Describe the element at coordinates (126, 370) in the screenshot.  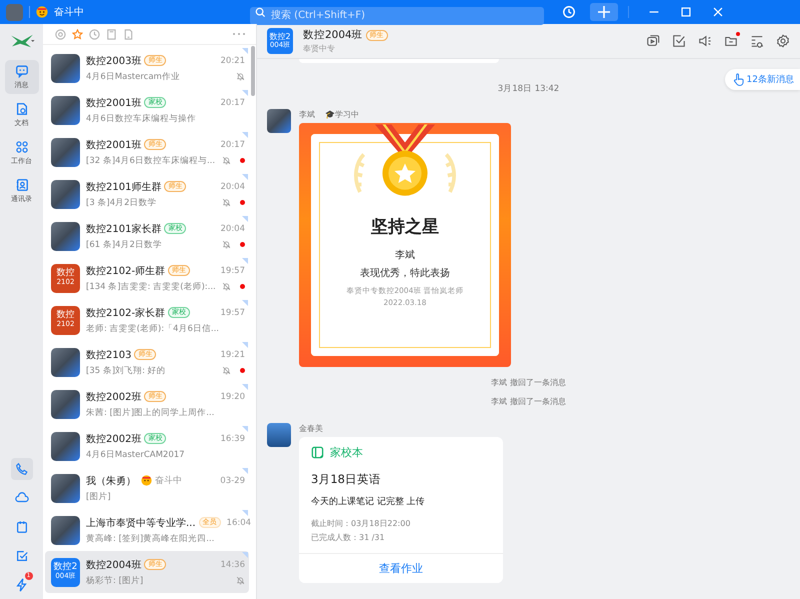
I see `message-preview: [35 条]刘飞翔: 好的` at that location.